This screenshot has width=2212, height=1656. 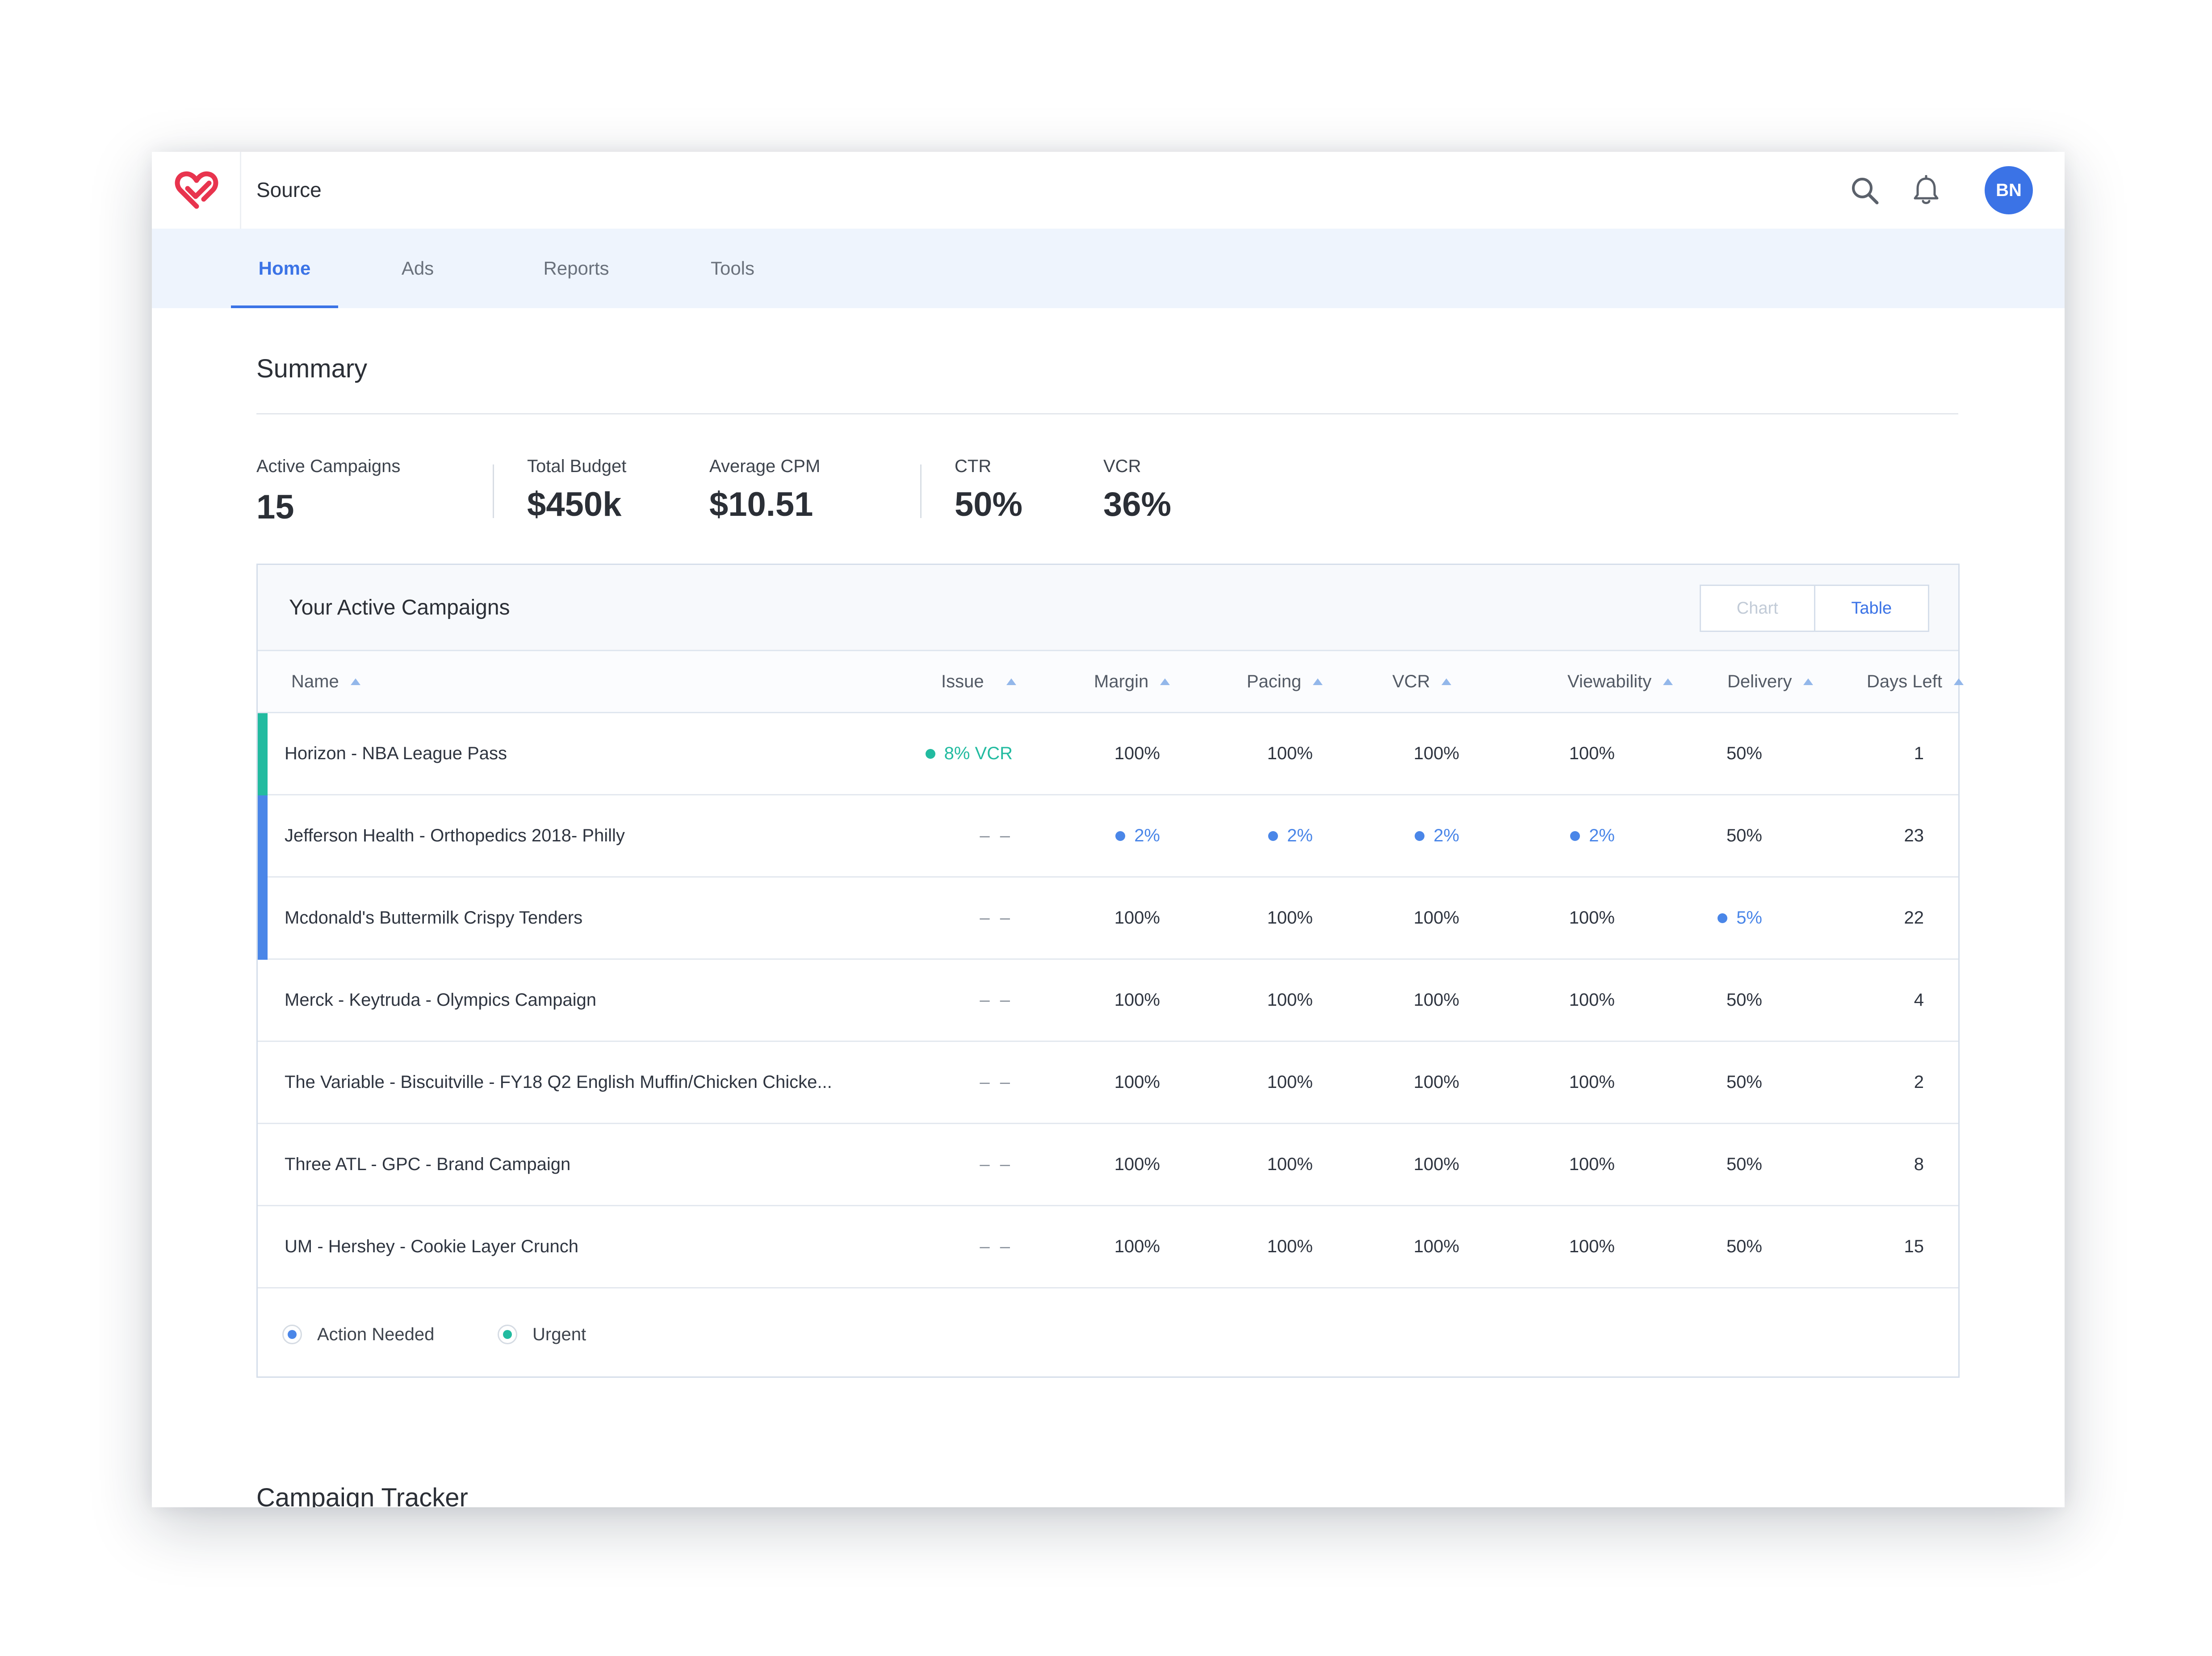 What do you see at coordinates (417, 269) in the screenshot?
I see `tab-ads: Ads` at bounding box center [417, 269].